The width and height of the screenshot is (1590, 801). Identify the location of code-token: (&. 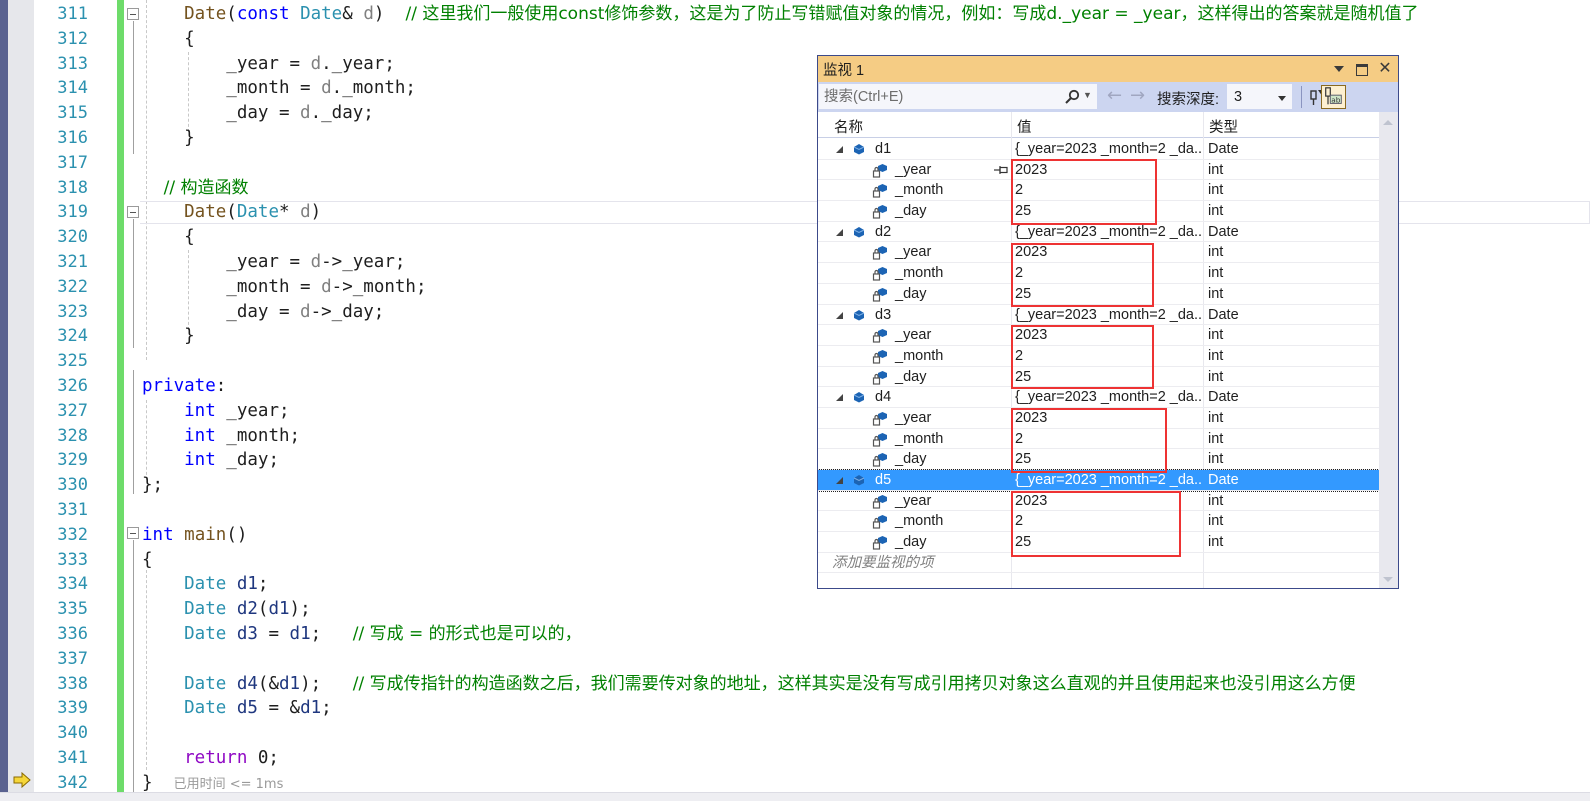
(268, 683).